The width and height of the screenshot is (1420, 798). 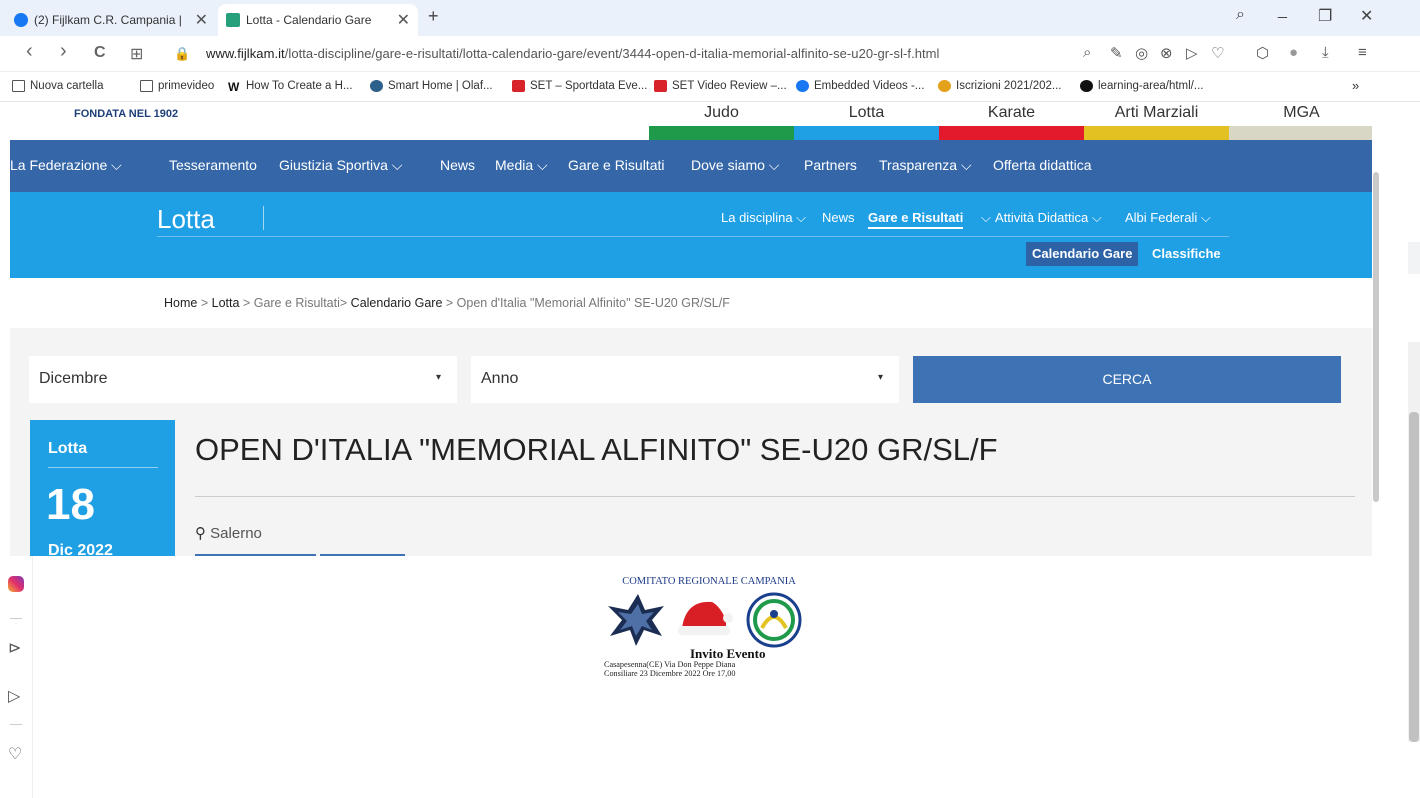 What do you see at coordinates (866, 133) in the screenshot?
I see `lotta-color-bar` at bounding box center [866, 133].